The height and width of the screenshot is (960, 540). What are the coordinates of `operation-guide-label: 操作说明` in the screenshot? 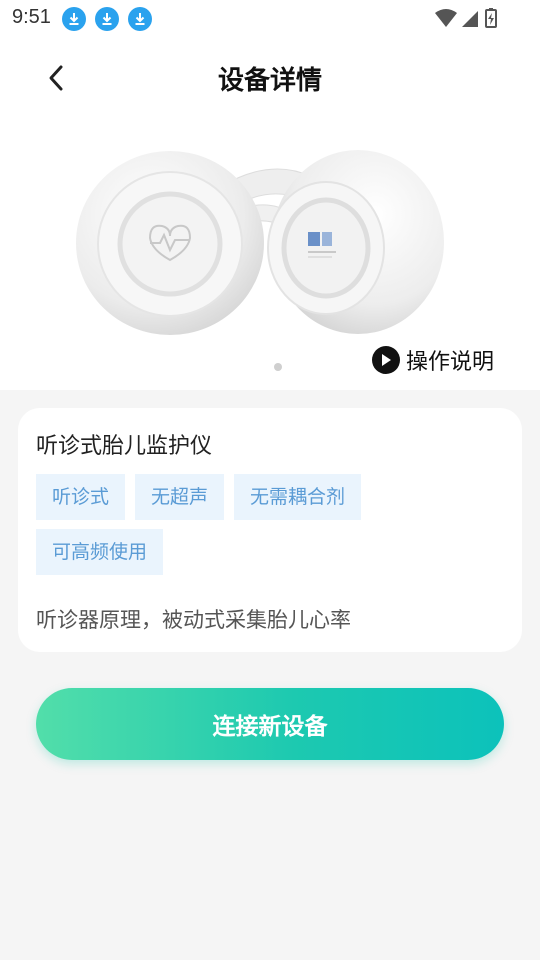 It's located at (450, 362).